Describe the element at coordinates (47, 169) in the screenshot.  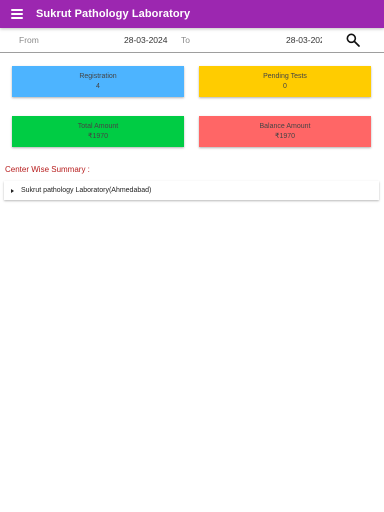
I see `center-wise-summary-title: Center Wise Summary :` at that location.